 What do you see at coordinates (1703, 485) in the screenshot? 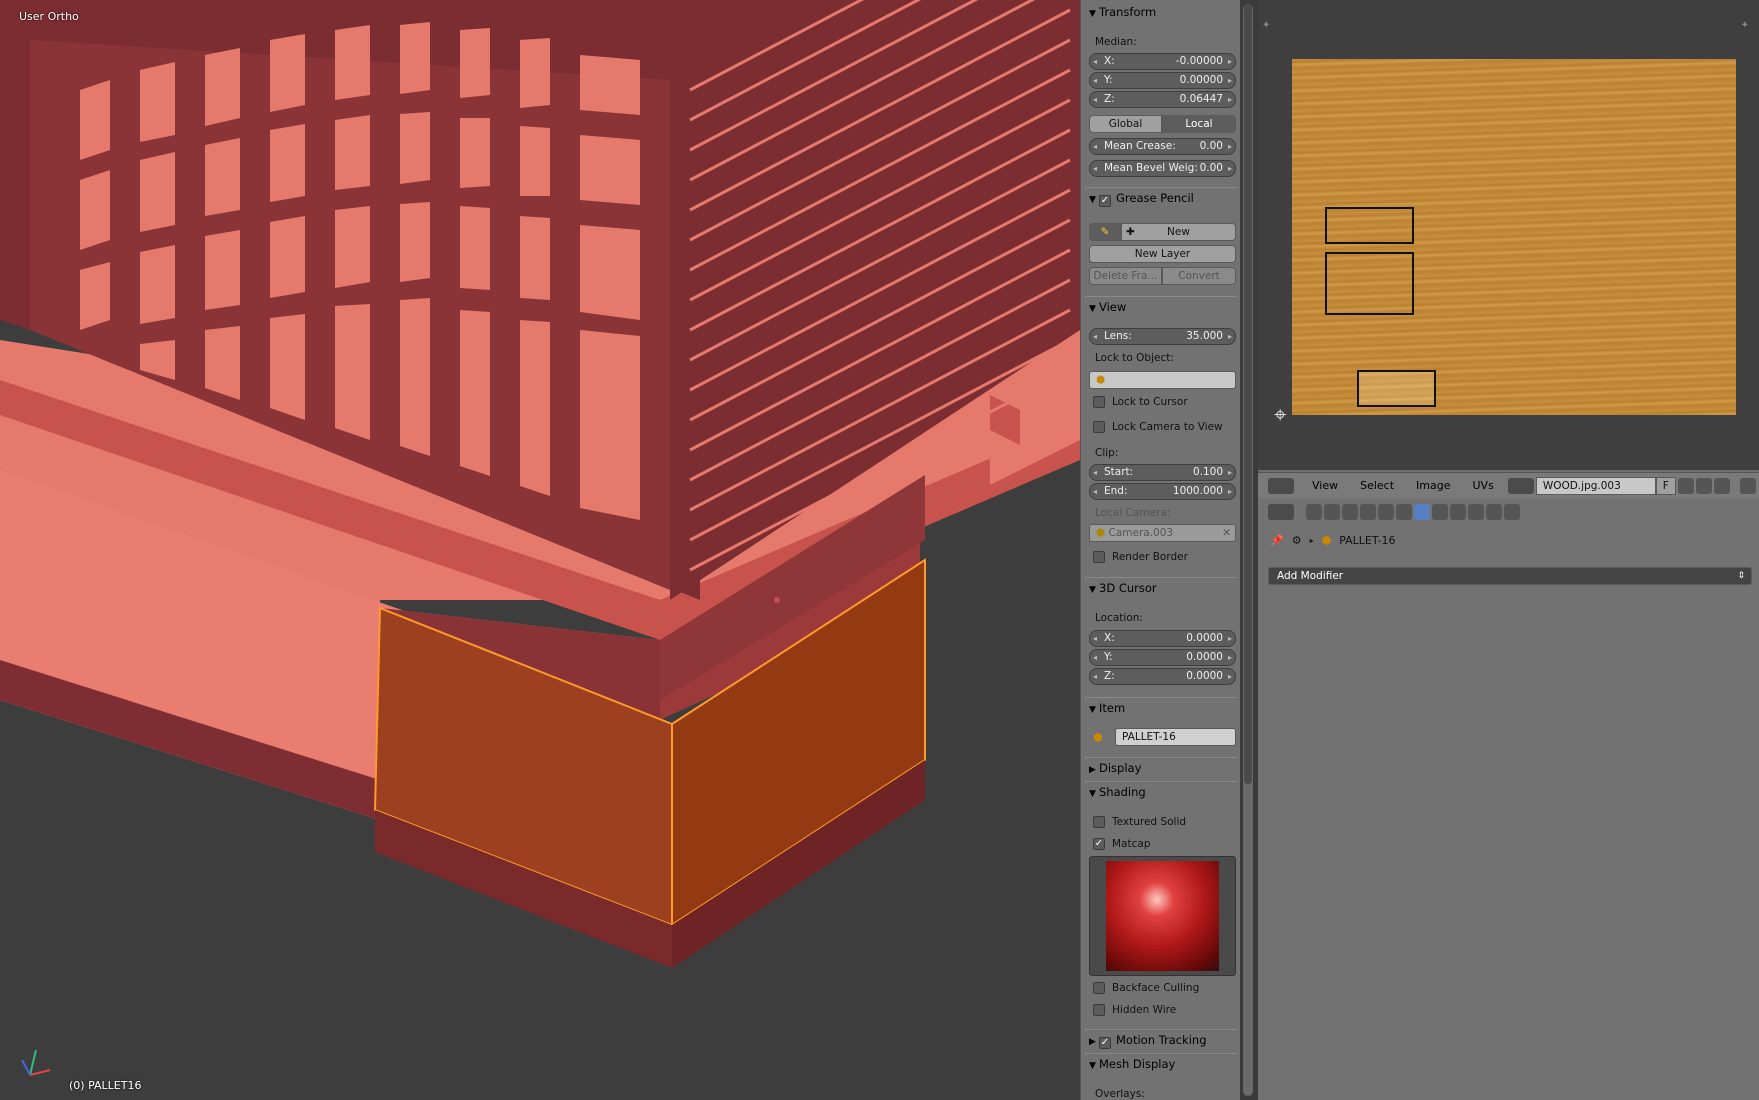
I see `open-image-icon` at bounding box center [1703, 485].